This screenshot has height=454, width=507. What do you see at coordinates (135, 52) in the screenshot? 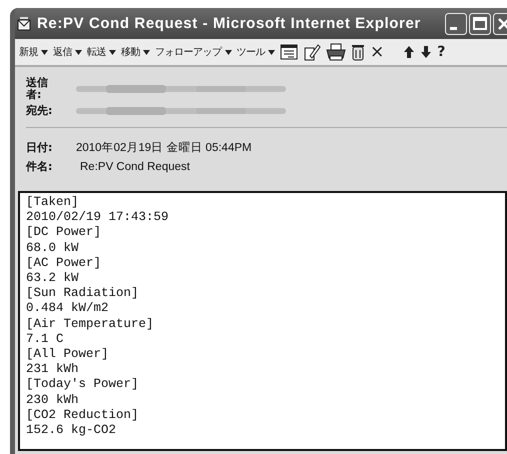
I see `toolbar-menu: 移動` at bounding box center [135, 52].